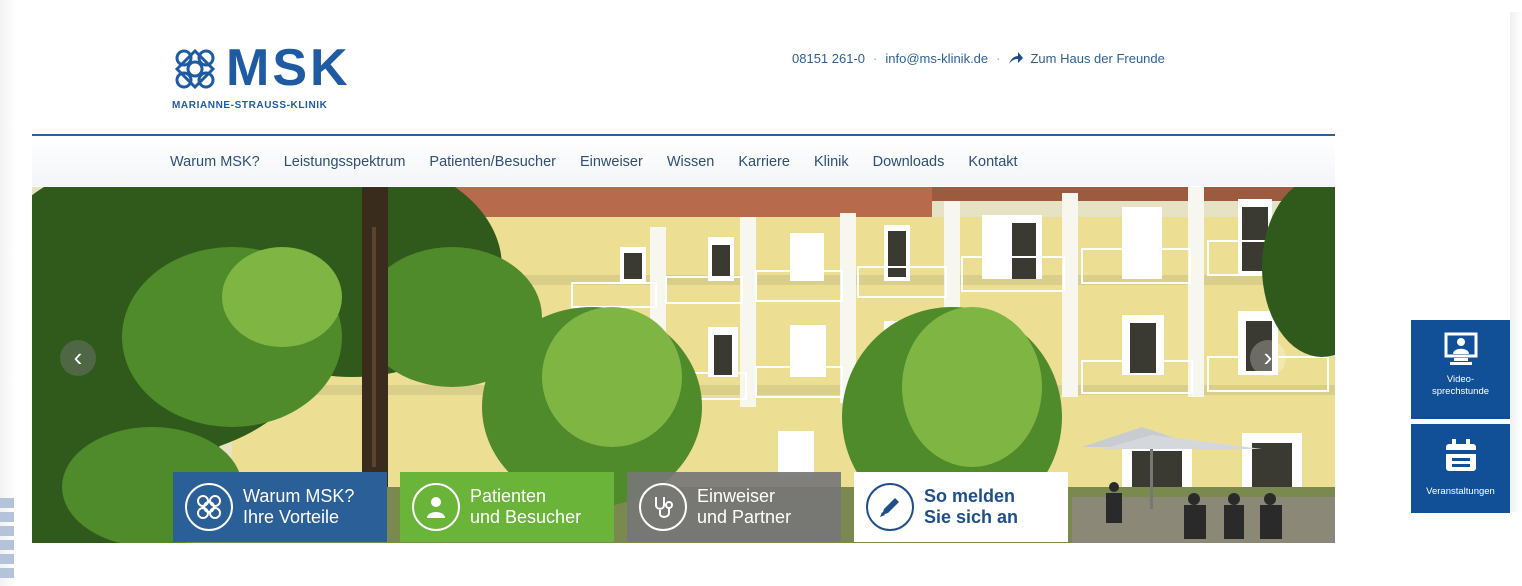 This screenshot has height=586, width=1522. Describe the element at coordinates (971, 506) in the screenshot. I see `tile-label: So melden Sie sich an` at that location.